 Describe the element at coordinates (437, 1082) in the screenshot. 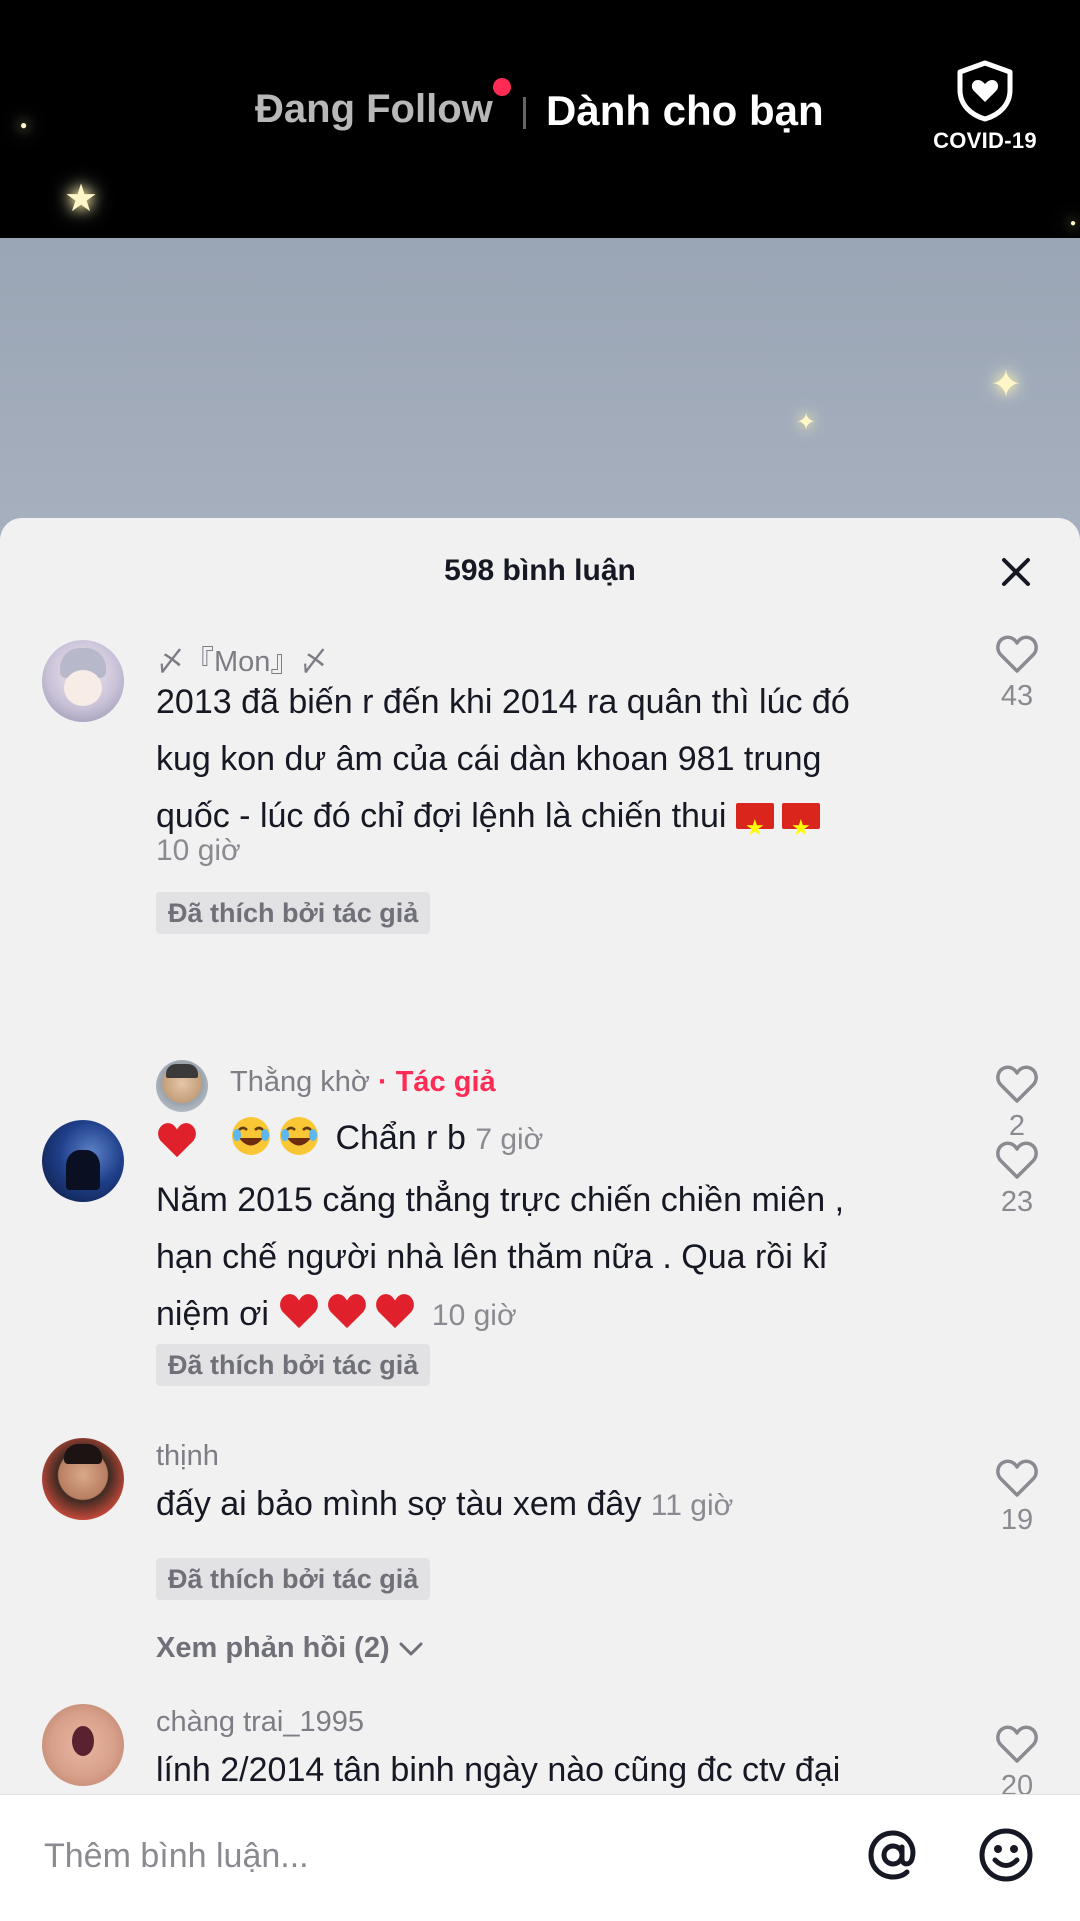

I see `author-tag: · Tác giả` at that location.